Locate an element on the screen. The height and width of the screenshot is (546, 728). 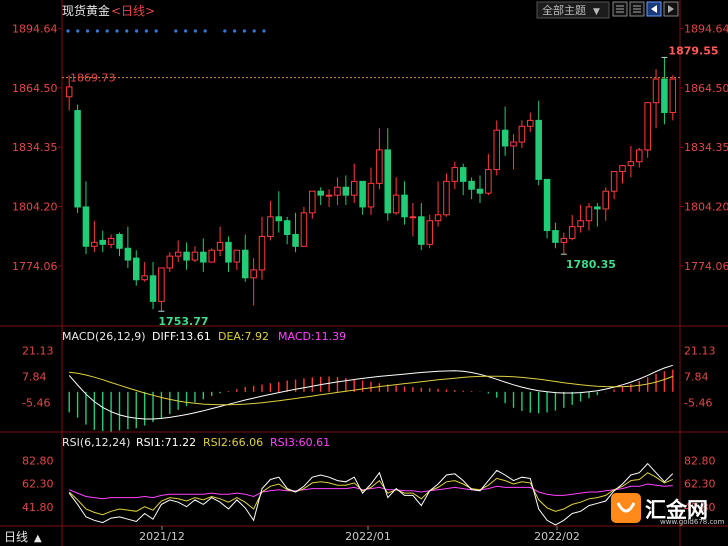
reference-price-label: 1869.73 is located at coordinates (93, 78).